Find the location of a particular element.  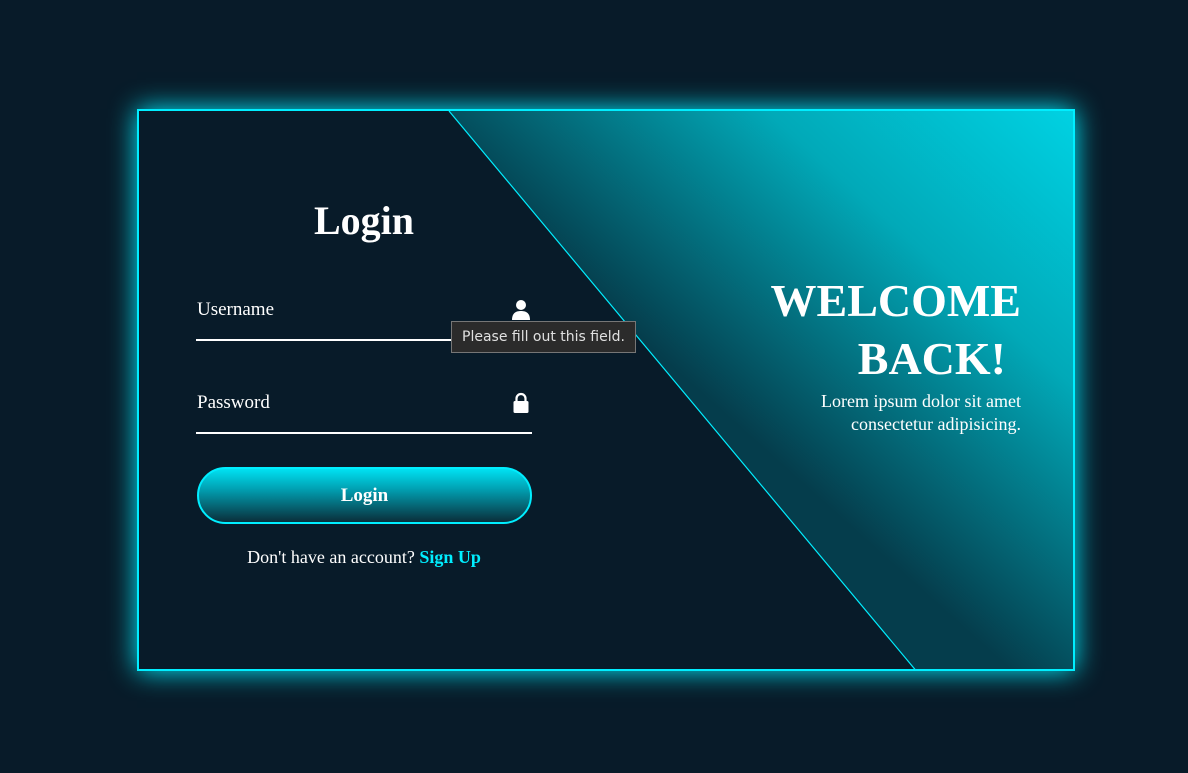

signup-row: Don't have an account? Sign Up is located at coordinates (364, 557).